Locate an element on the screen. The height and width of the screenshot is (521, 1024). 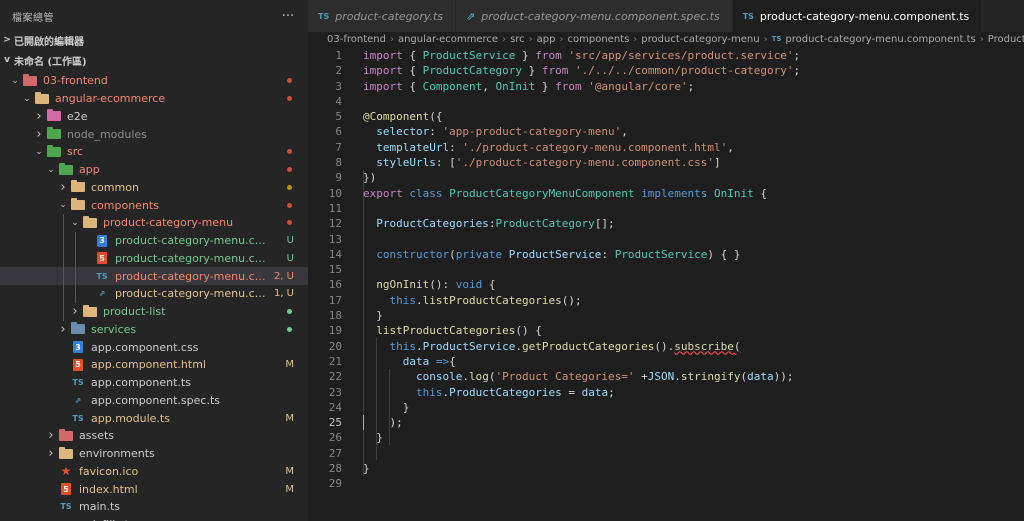
tree-item: TS app.module.ts M is located at coordinates (154, 418).